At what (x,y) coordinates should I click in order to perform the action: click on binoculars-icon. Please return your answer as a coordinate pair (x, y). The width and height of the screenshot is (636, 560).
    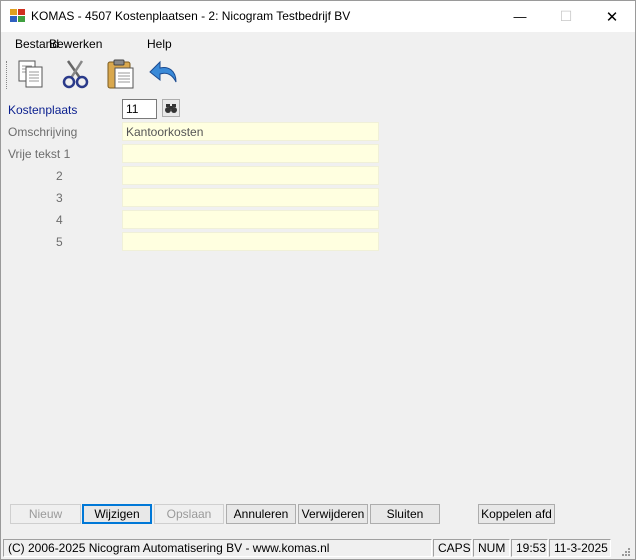
    Looking at the image, I should click on (171, 108).